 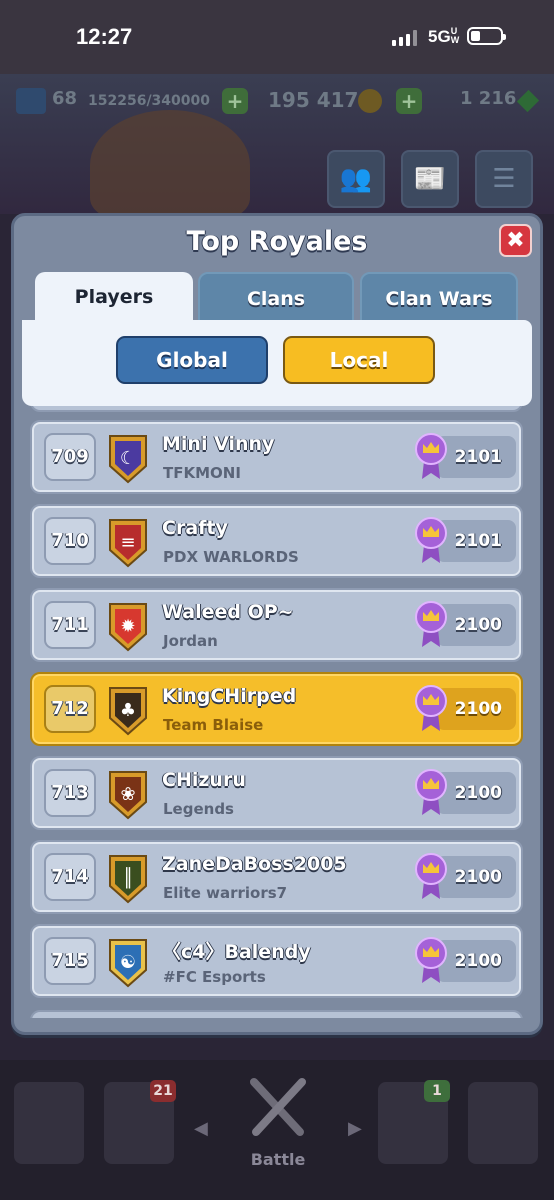 What do you see at coordinates (231, 557) in the screenshot?
I see `clan-name: PDX WARLORDS` at bounding box center [231, 557].